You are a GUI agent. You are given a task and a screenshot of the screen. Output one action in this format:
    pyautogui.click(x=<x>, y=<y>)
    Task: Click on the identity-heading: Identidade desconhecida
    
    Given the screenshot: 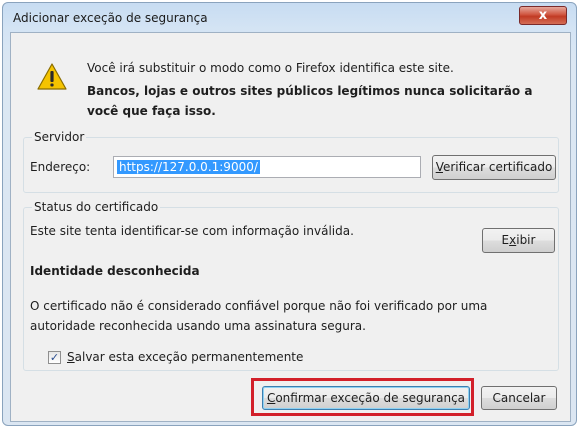 What is the action you would take?
    pyautogui.click(x=115, y=271)
    